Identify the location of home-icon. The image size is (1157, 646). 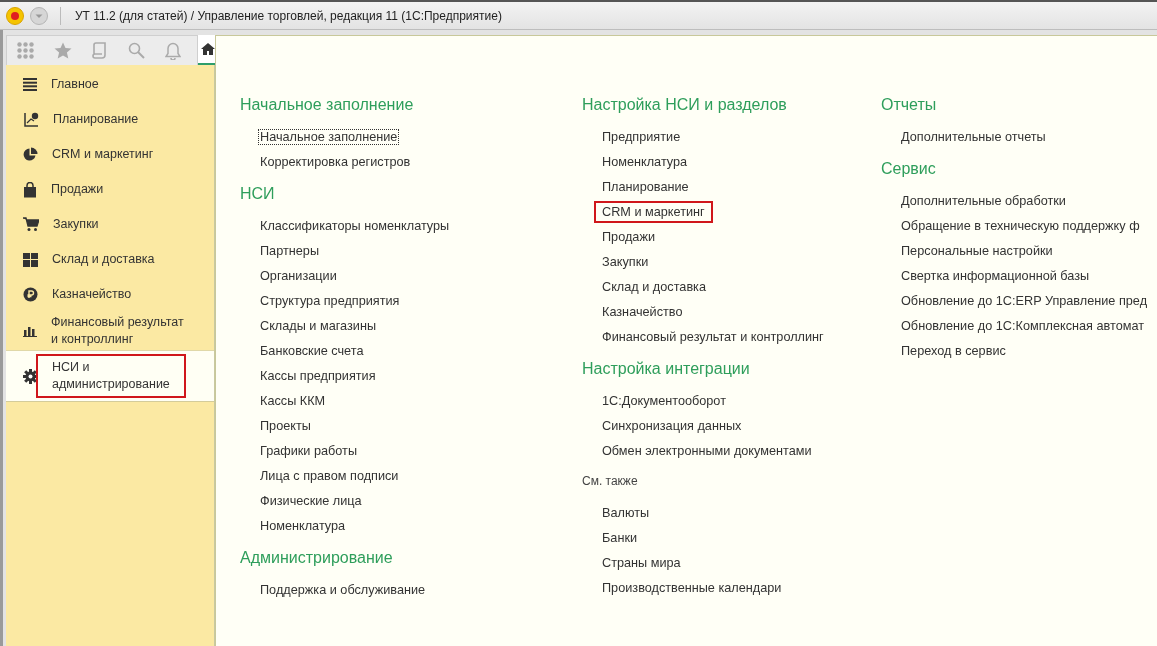
(208, 49).